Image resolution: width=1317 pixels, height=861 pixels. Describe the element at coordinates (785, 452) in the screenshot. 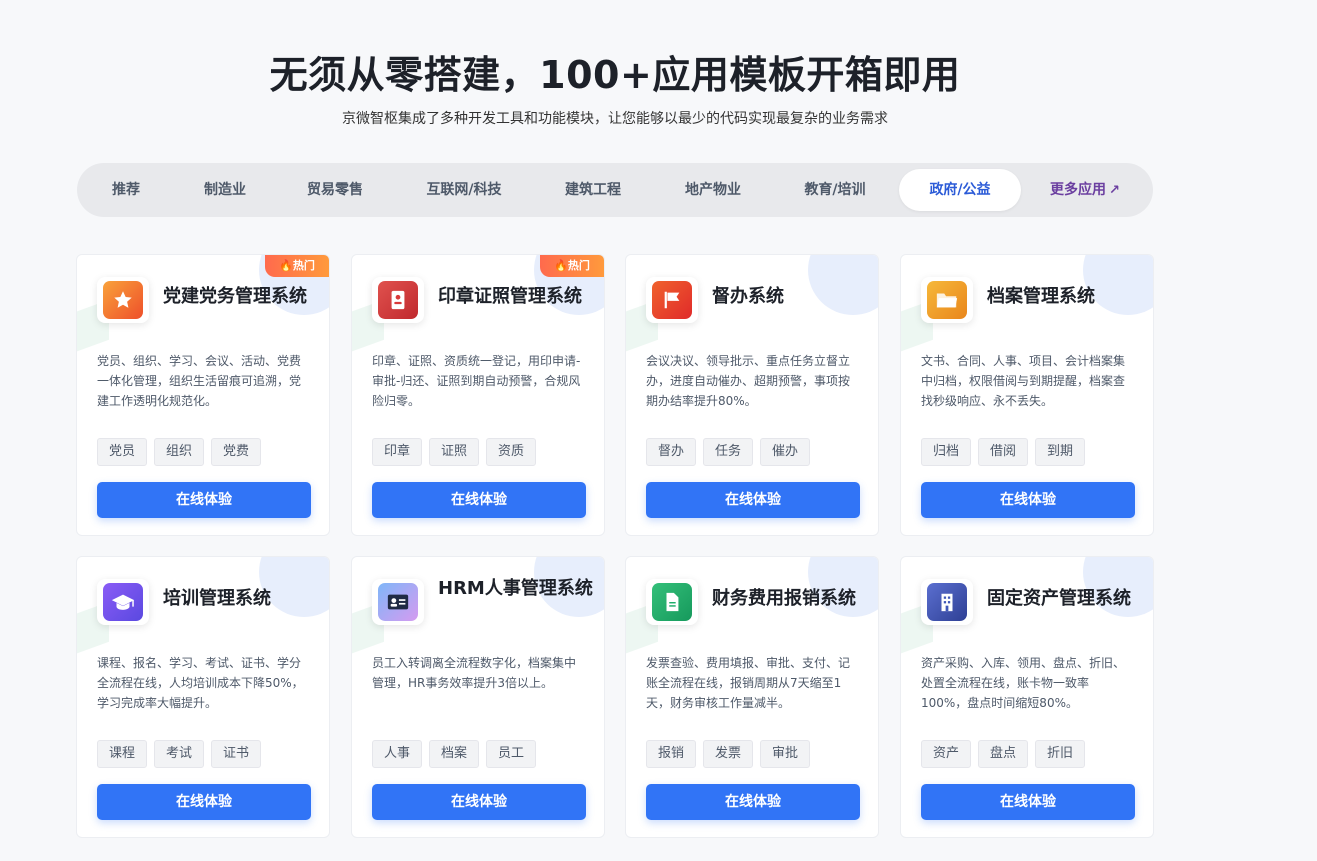

I see `card-tag: 催办` at that location.